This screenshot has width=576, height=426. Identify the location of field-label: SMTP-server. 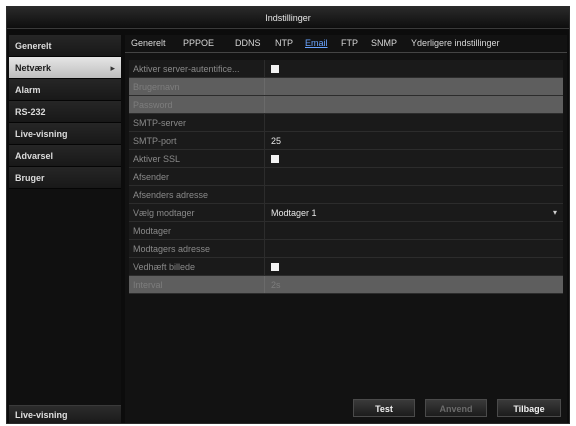
(197, 122).